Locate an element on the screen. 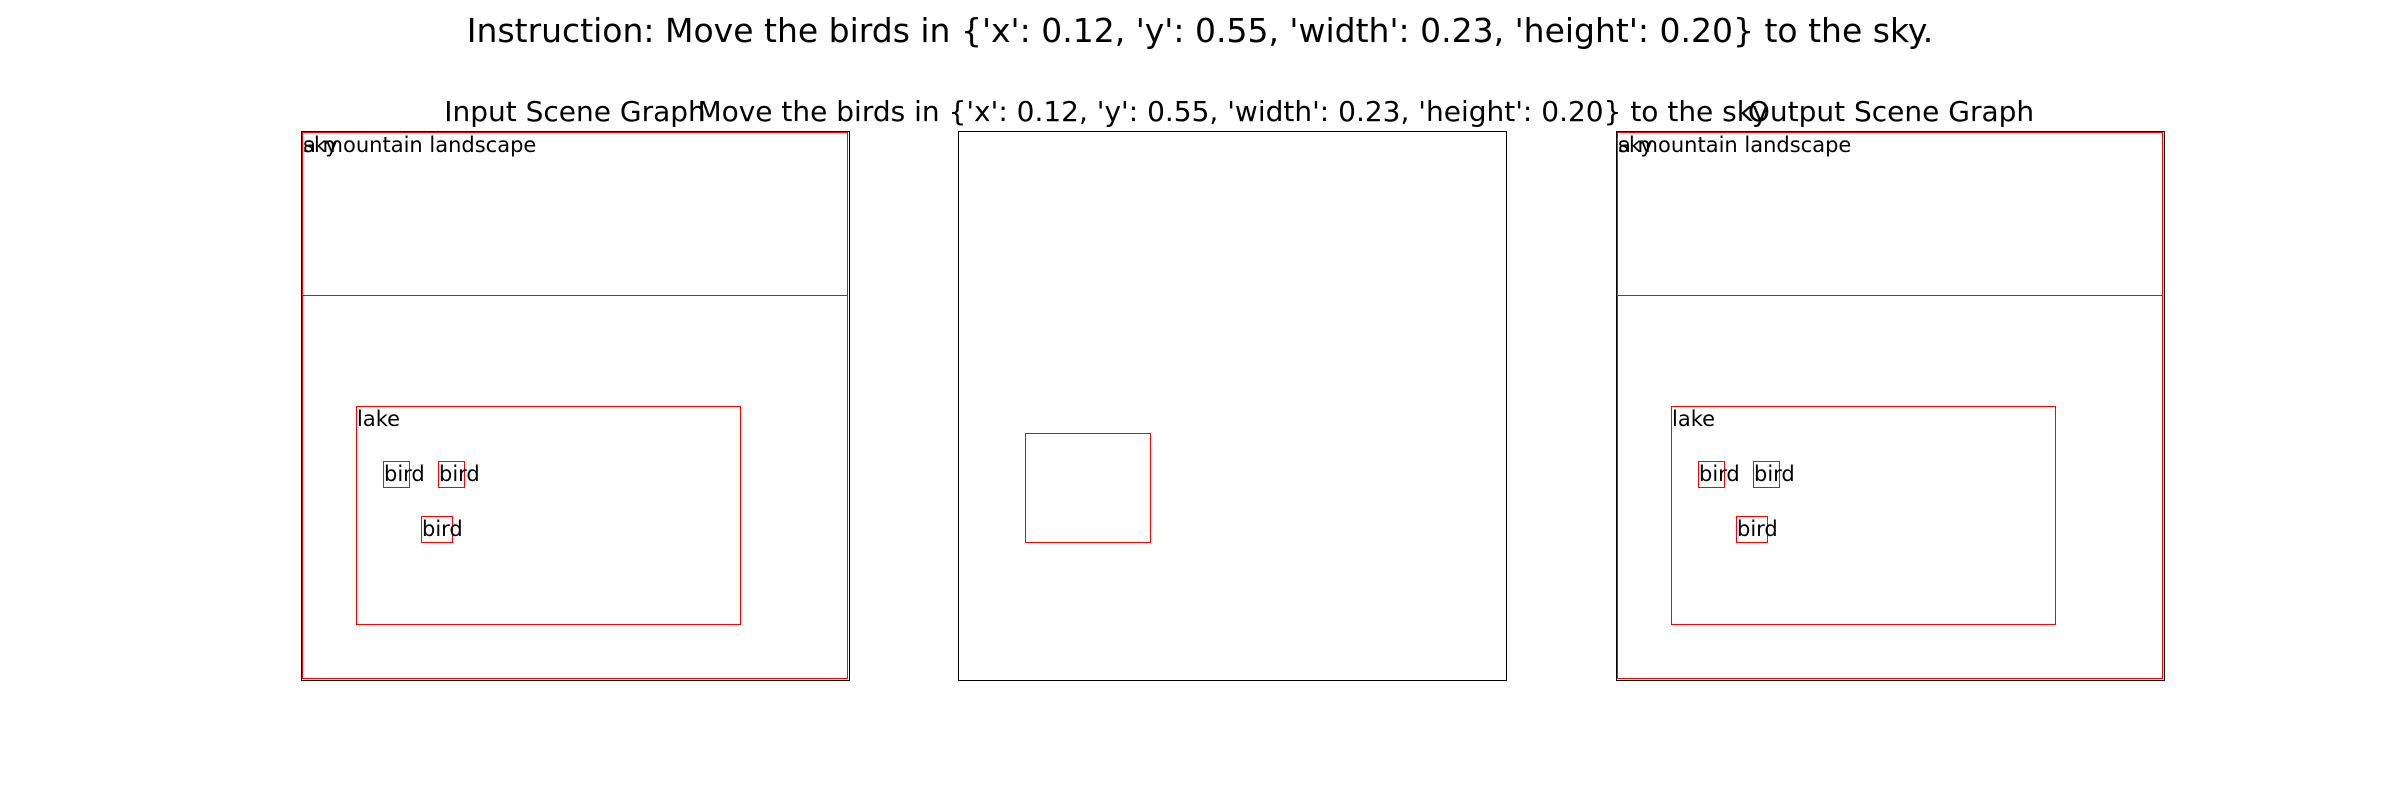  input-panel-title: Input Scene Graph is located at coordinates (575, 111).